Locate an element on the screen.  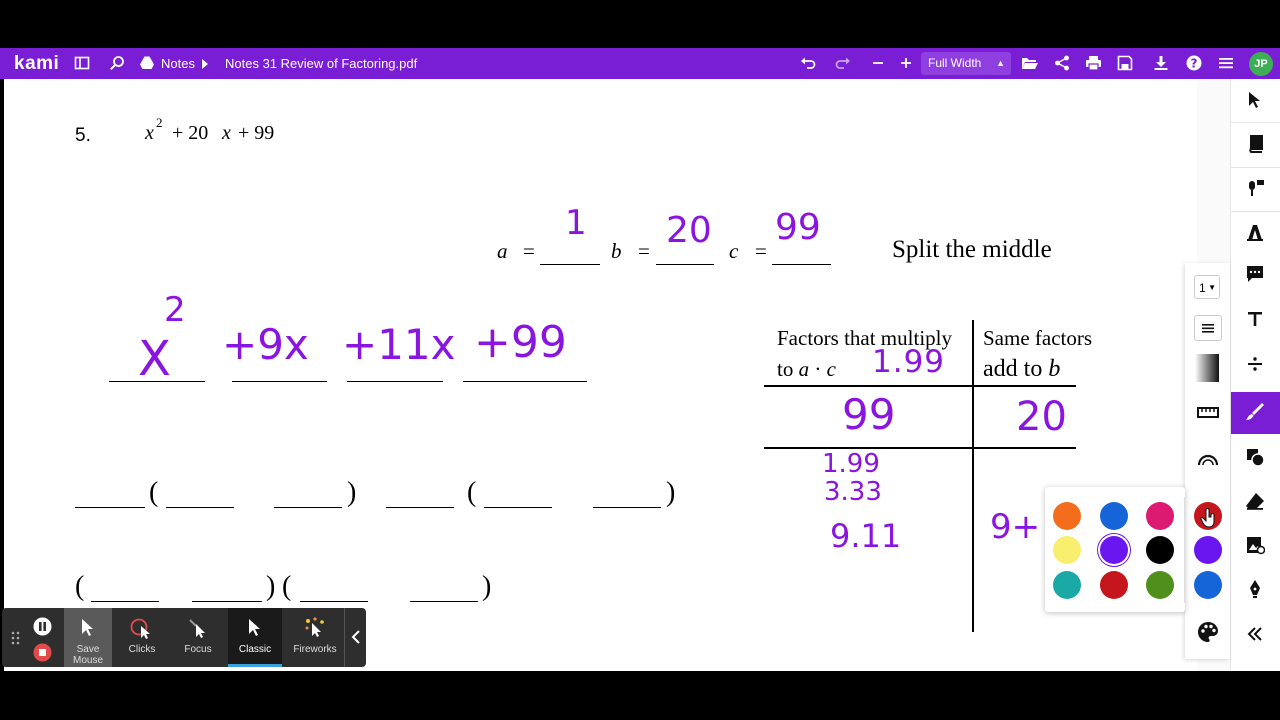
classic-option: Classic is located at coordinates (255, 637).